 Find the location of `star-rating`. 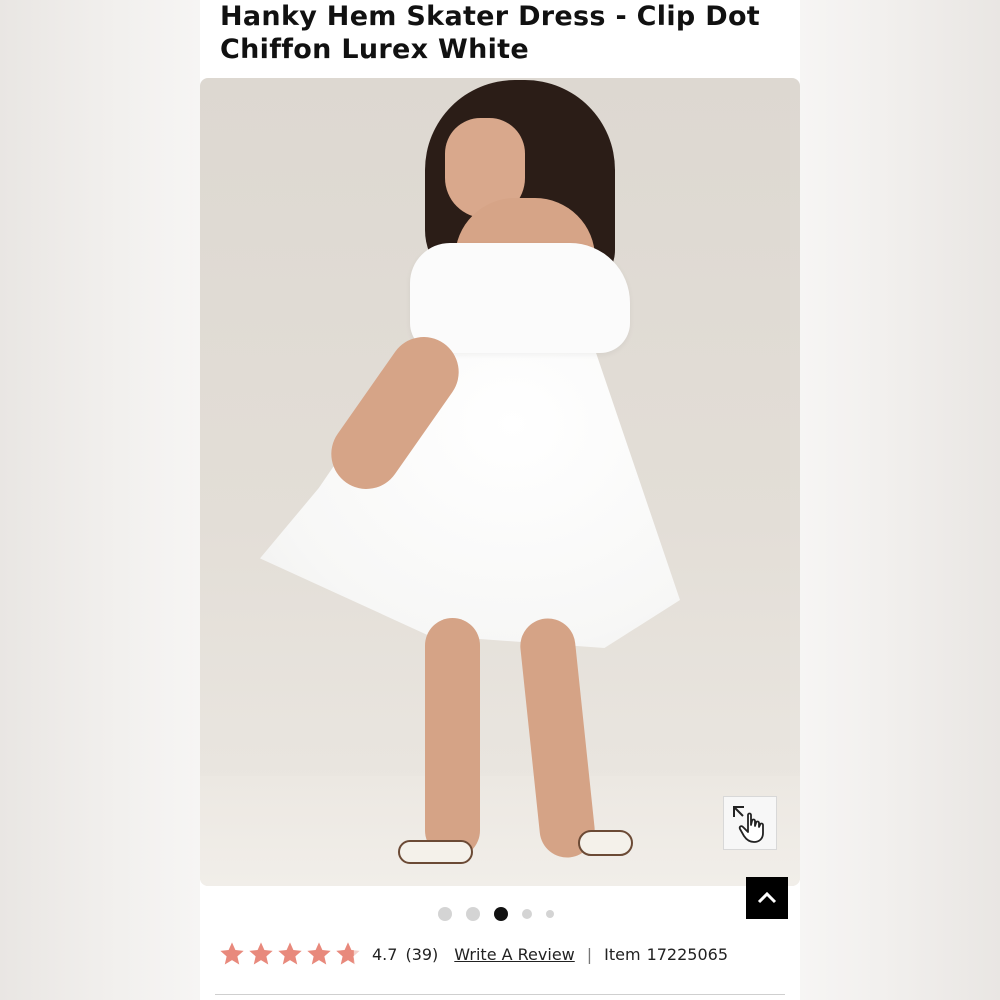

star-rating is located at coordinates (290, 954).